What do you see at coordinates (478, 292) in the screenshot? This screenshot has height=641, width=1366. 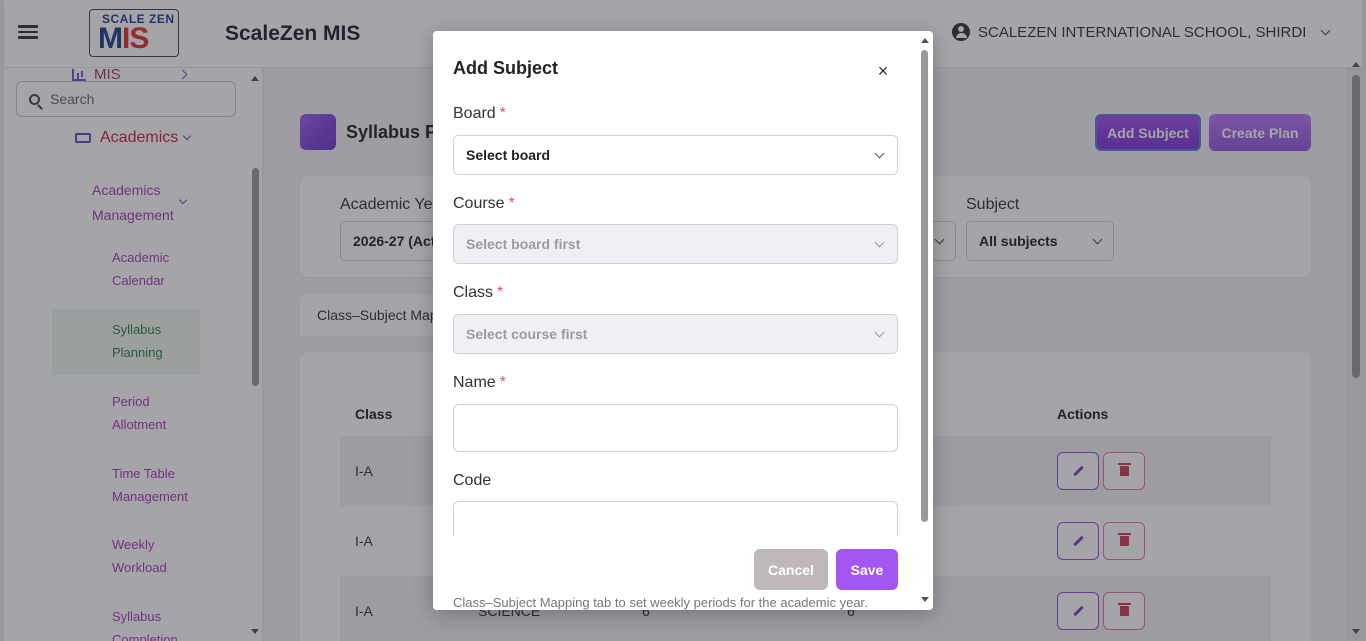 I see `class-label: Class *` at bounding box center [478, 292].